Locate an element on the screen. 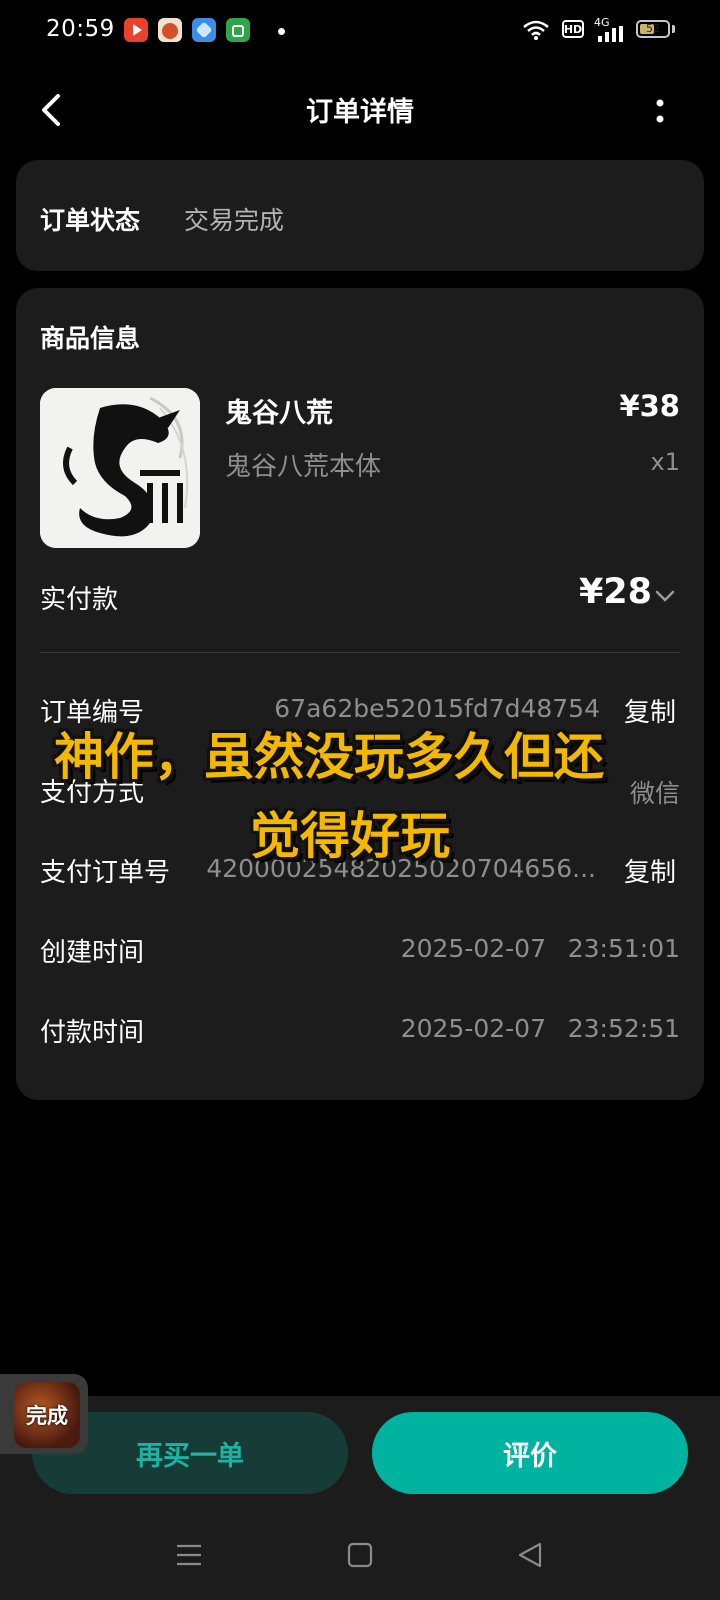 This screenshot has width=720, height=1600. goods-section-title: 商品信息 is located at coordinates (90, 338).